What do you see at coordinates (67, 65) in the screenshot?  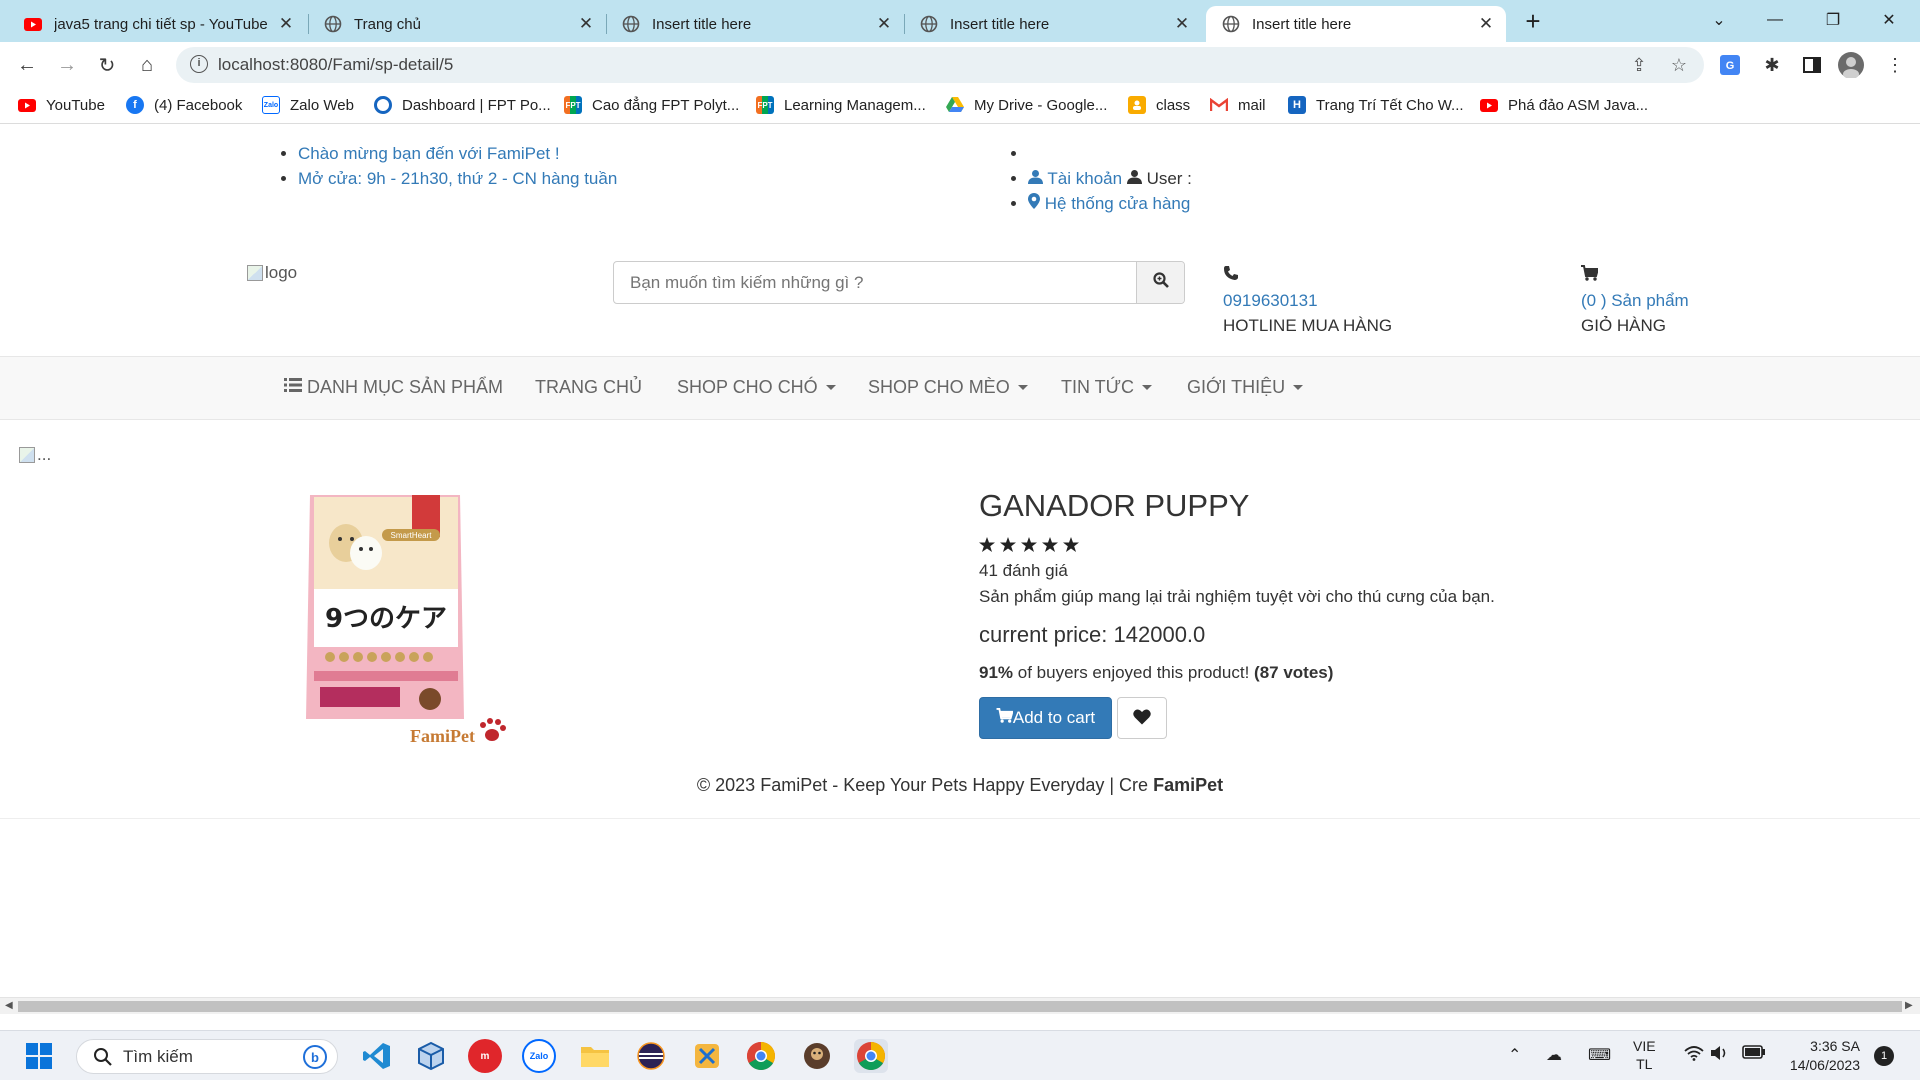 I see `forward-arrow-icon: →` at bounding box center [67, 65].